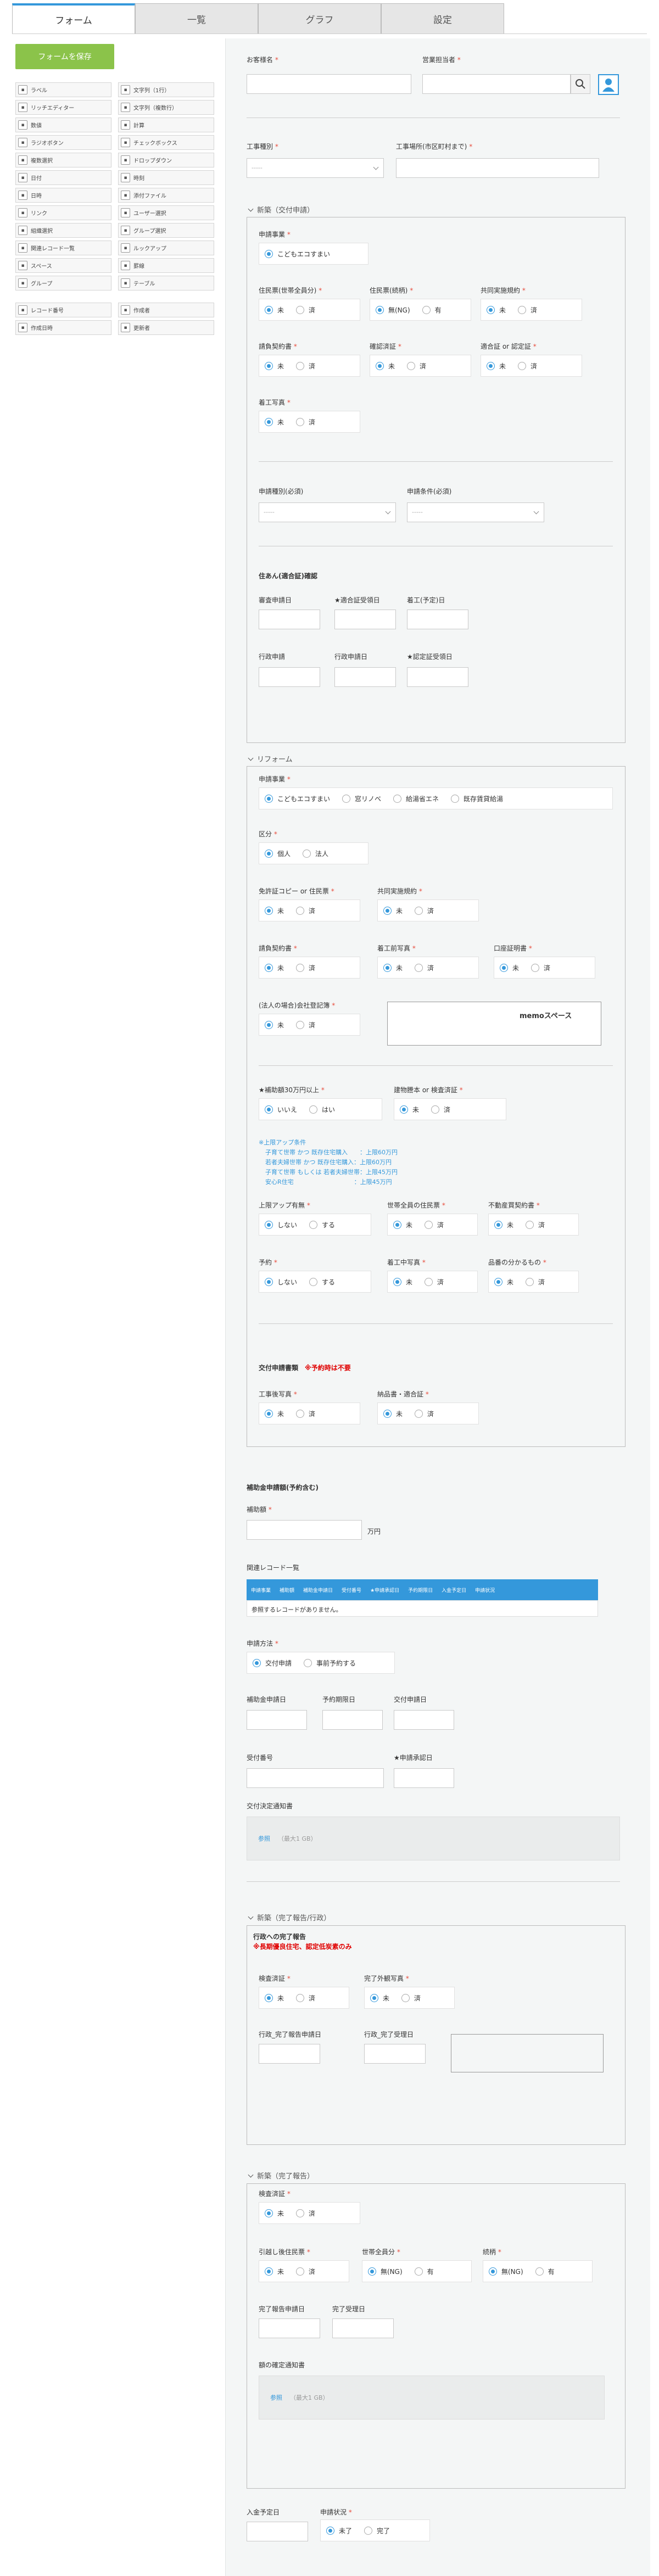 This screenshot has height=2576, width=659. Describe the element at coordinates (310, 310) in the screenshot. I see `g1-f1-radio: 未済` at that location.